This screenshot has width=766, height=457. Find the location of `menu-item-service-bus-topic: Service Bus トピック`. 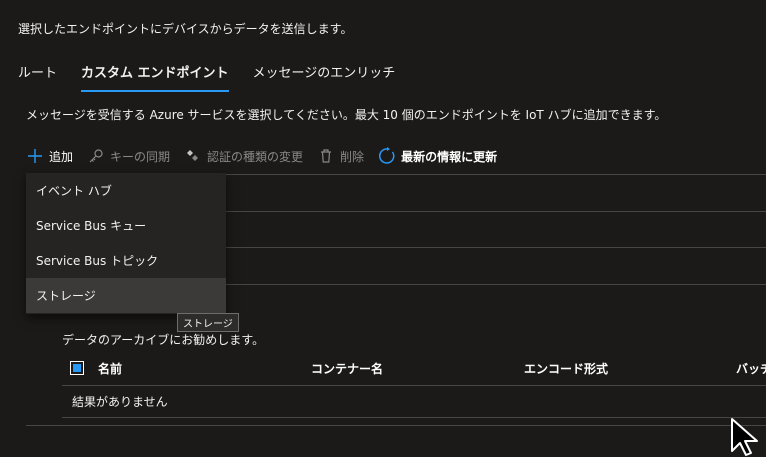

menu-item-service-bus-topic: Service Bus トピック is located at coordinates (126, 260).